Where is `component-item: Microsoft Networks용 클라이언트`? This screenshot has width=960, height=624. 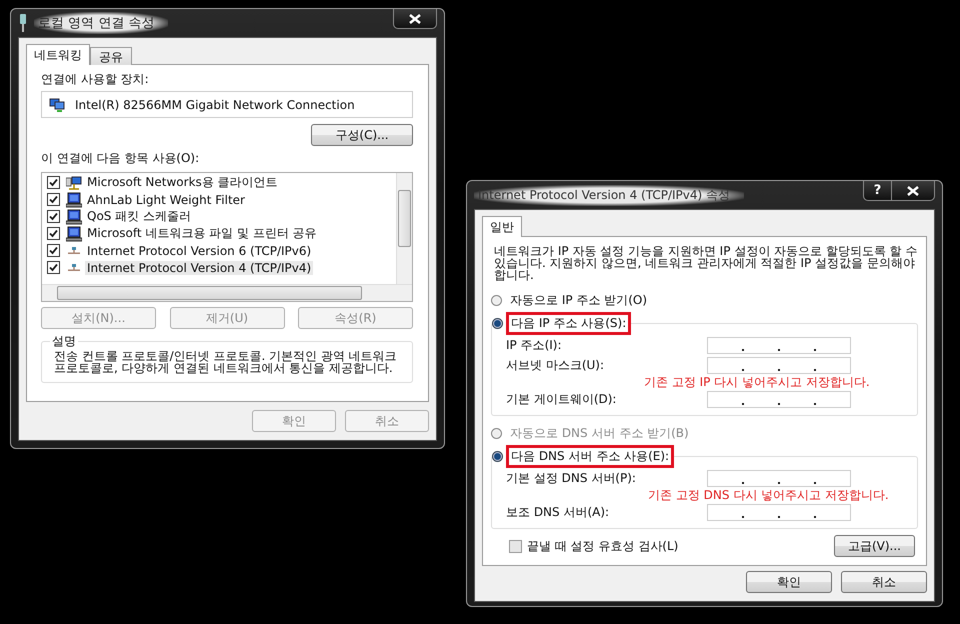 component-item: Microsoft Networks용 클라이언트 is located at coordinates (182, 182).